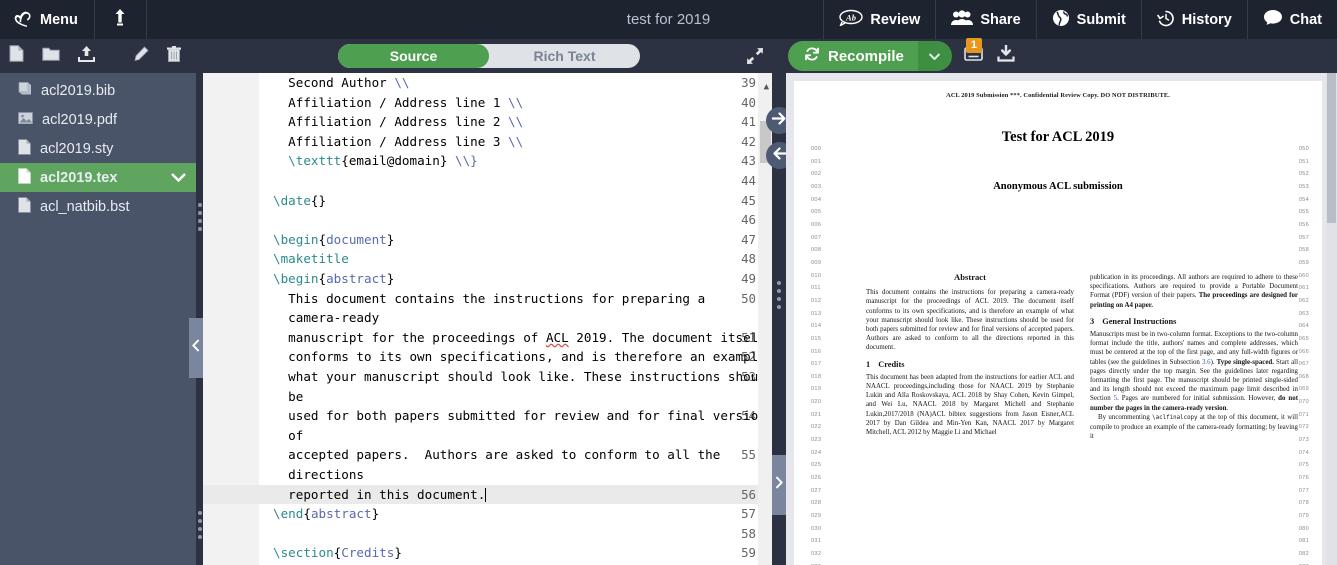 Image resolution: width=1337 pixels, height=565 pixels. Describe the element at coordinates (1331, 319) in the screenshot. I see `pdf-scrollbar` at that location.